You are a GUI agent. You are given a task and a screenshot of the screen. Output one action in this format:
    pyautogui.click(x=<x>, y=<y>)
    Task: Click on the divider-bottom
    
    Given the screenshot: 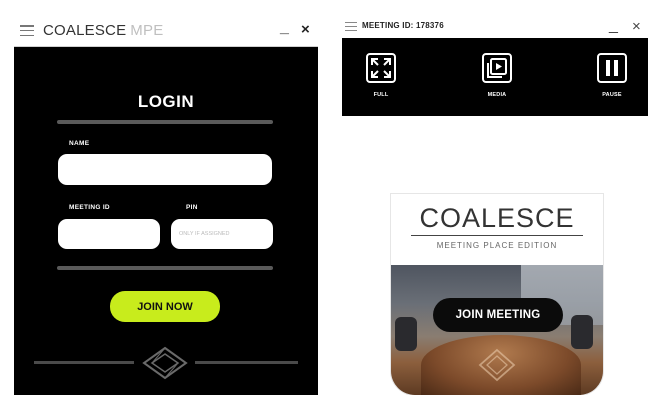 What is the action you would take?
    pyautogui.click(x=165, y=268)
    